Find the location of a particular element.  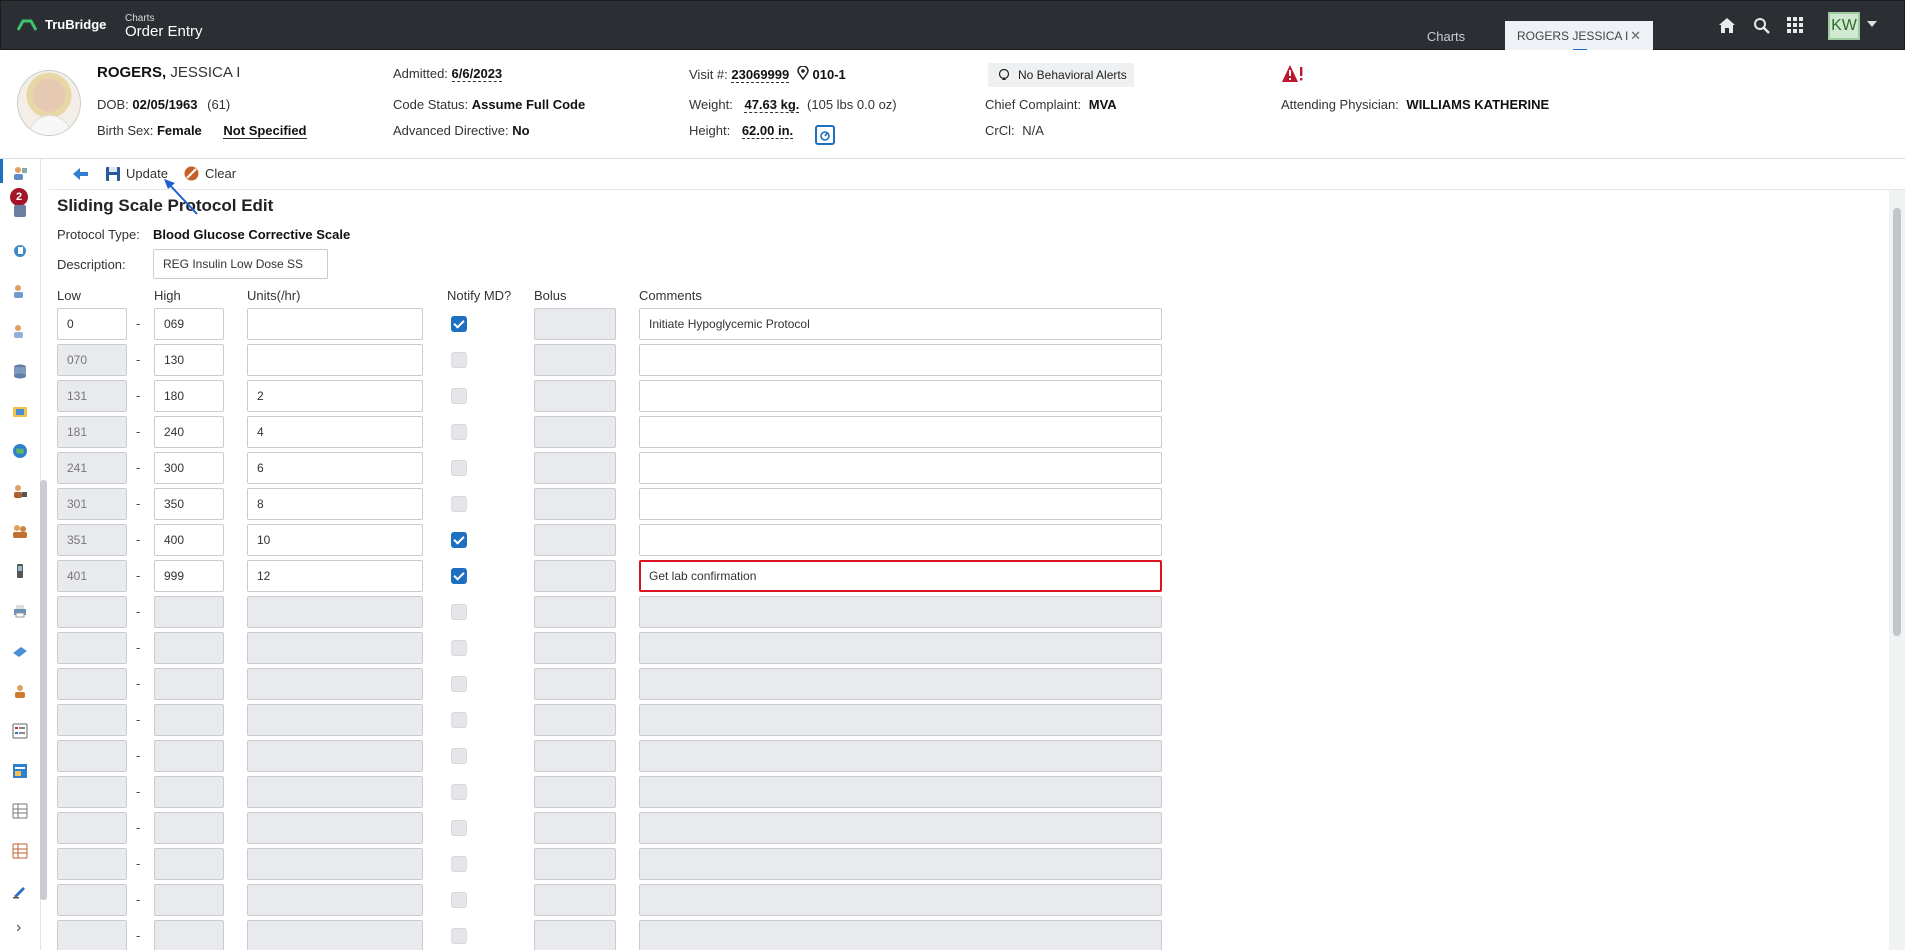

update-button: Update is located at coordinates (137, 173).